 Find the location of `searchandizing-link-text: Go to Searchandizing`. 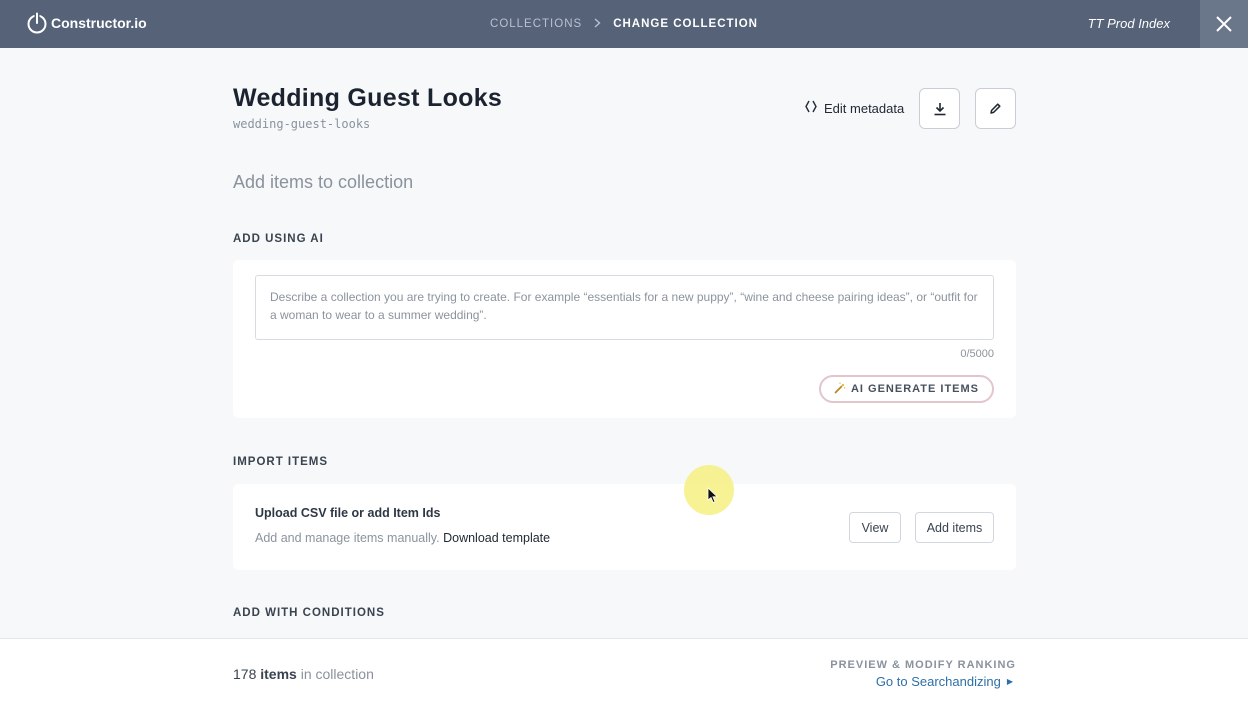

searchandizing-link-text: Go to Searchandizing is located at coordinates (938, 681).